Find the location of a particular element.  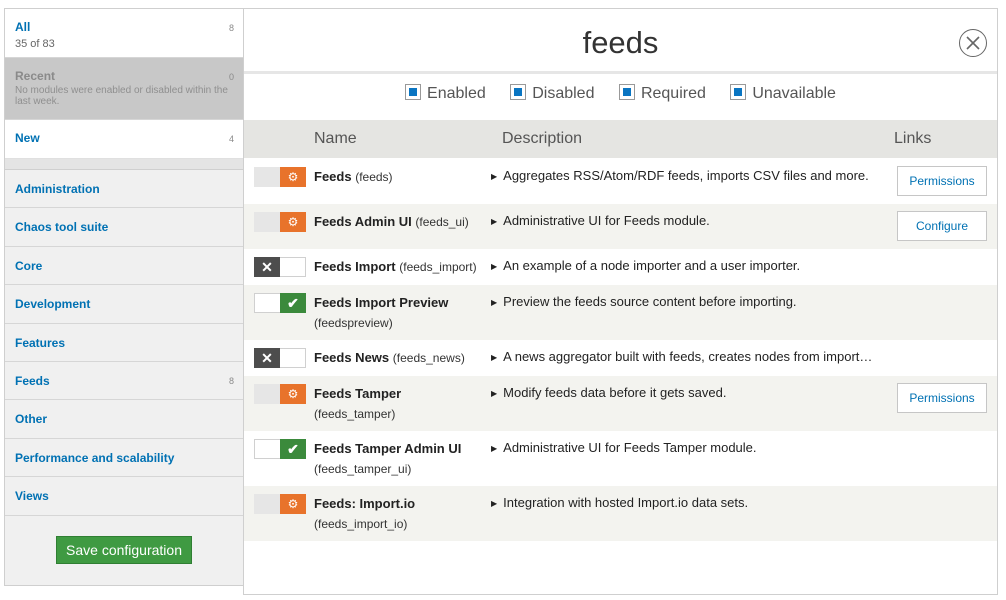

filter-disabled: Disabled is located at coordinates (552, 93).